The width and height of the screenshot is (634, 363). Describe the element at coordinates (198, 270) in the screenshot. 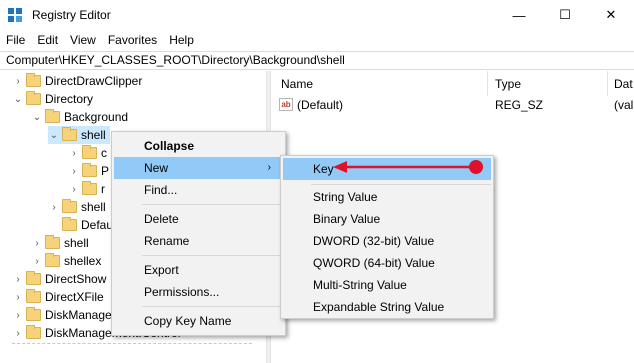

I see `menu-item-export: Export` at that location.